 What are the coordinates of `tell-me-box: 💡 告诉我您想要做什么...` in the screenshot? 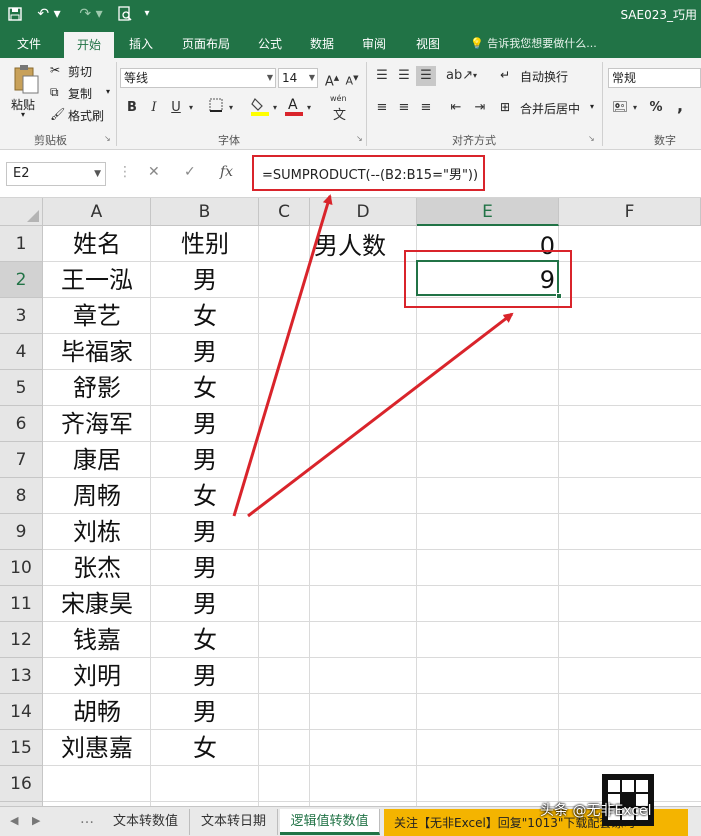 It's located at (533, 44).